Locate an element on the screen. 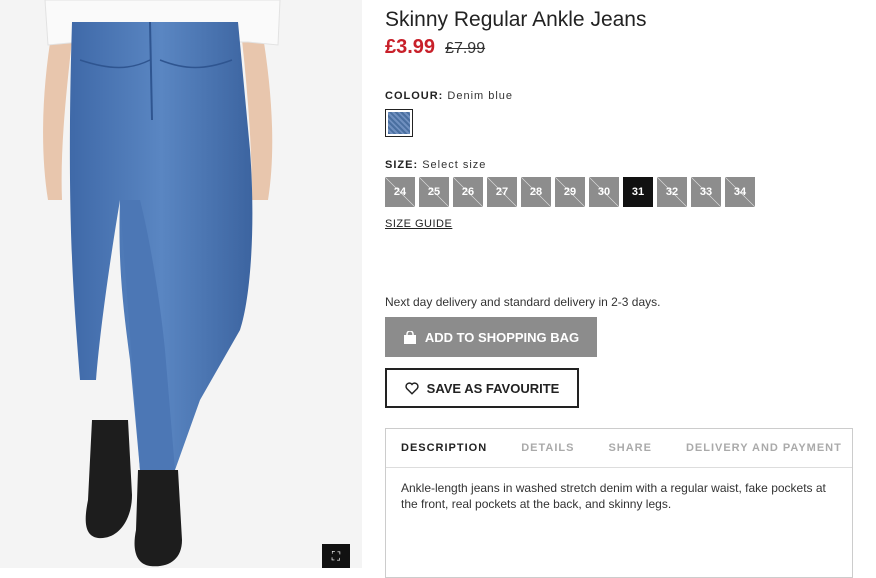 The height and width of the screenshot is (578, 876). size-option-34: 34 is located at coordinates (740, 192).